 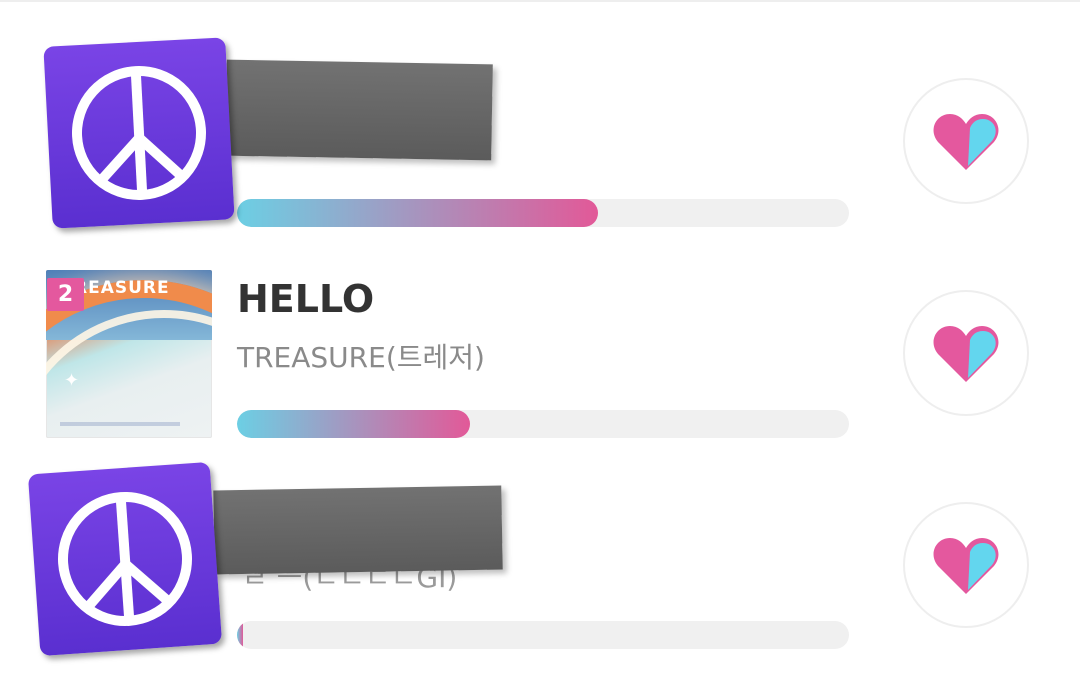 What do you see at coordinates (540, 1) in the screenshot?
I see `top-divider` at bounding box center [540, 1].